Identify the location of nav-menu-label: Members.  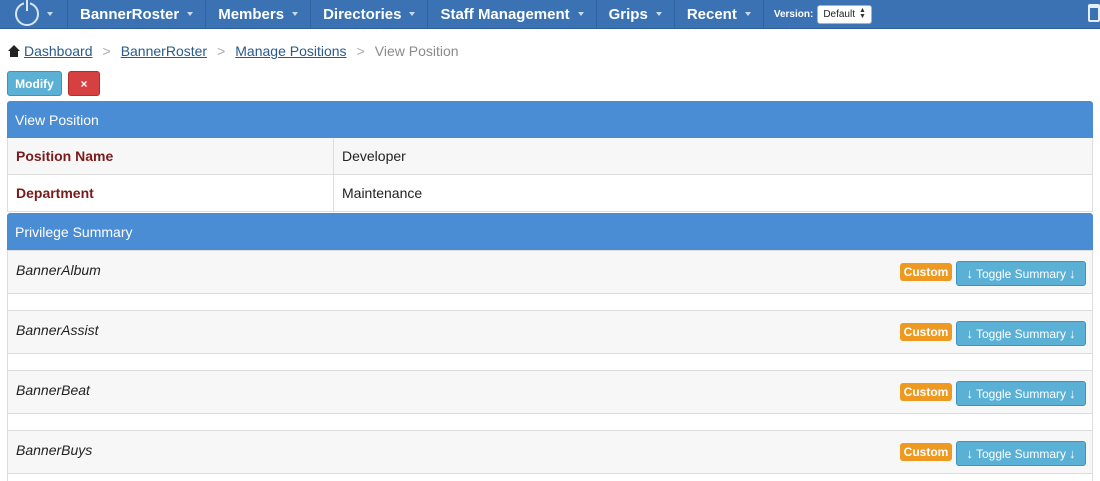
(251, 14).